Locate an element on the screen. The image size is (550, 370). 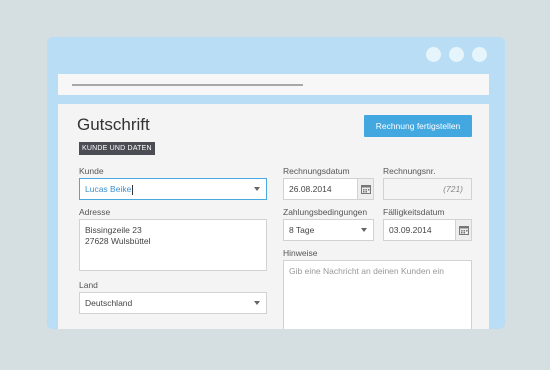
rechnungsdatum-value: 26.08.2014 is located at coordinates (310, 189).